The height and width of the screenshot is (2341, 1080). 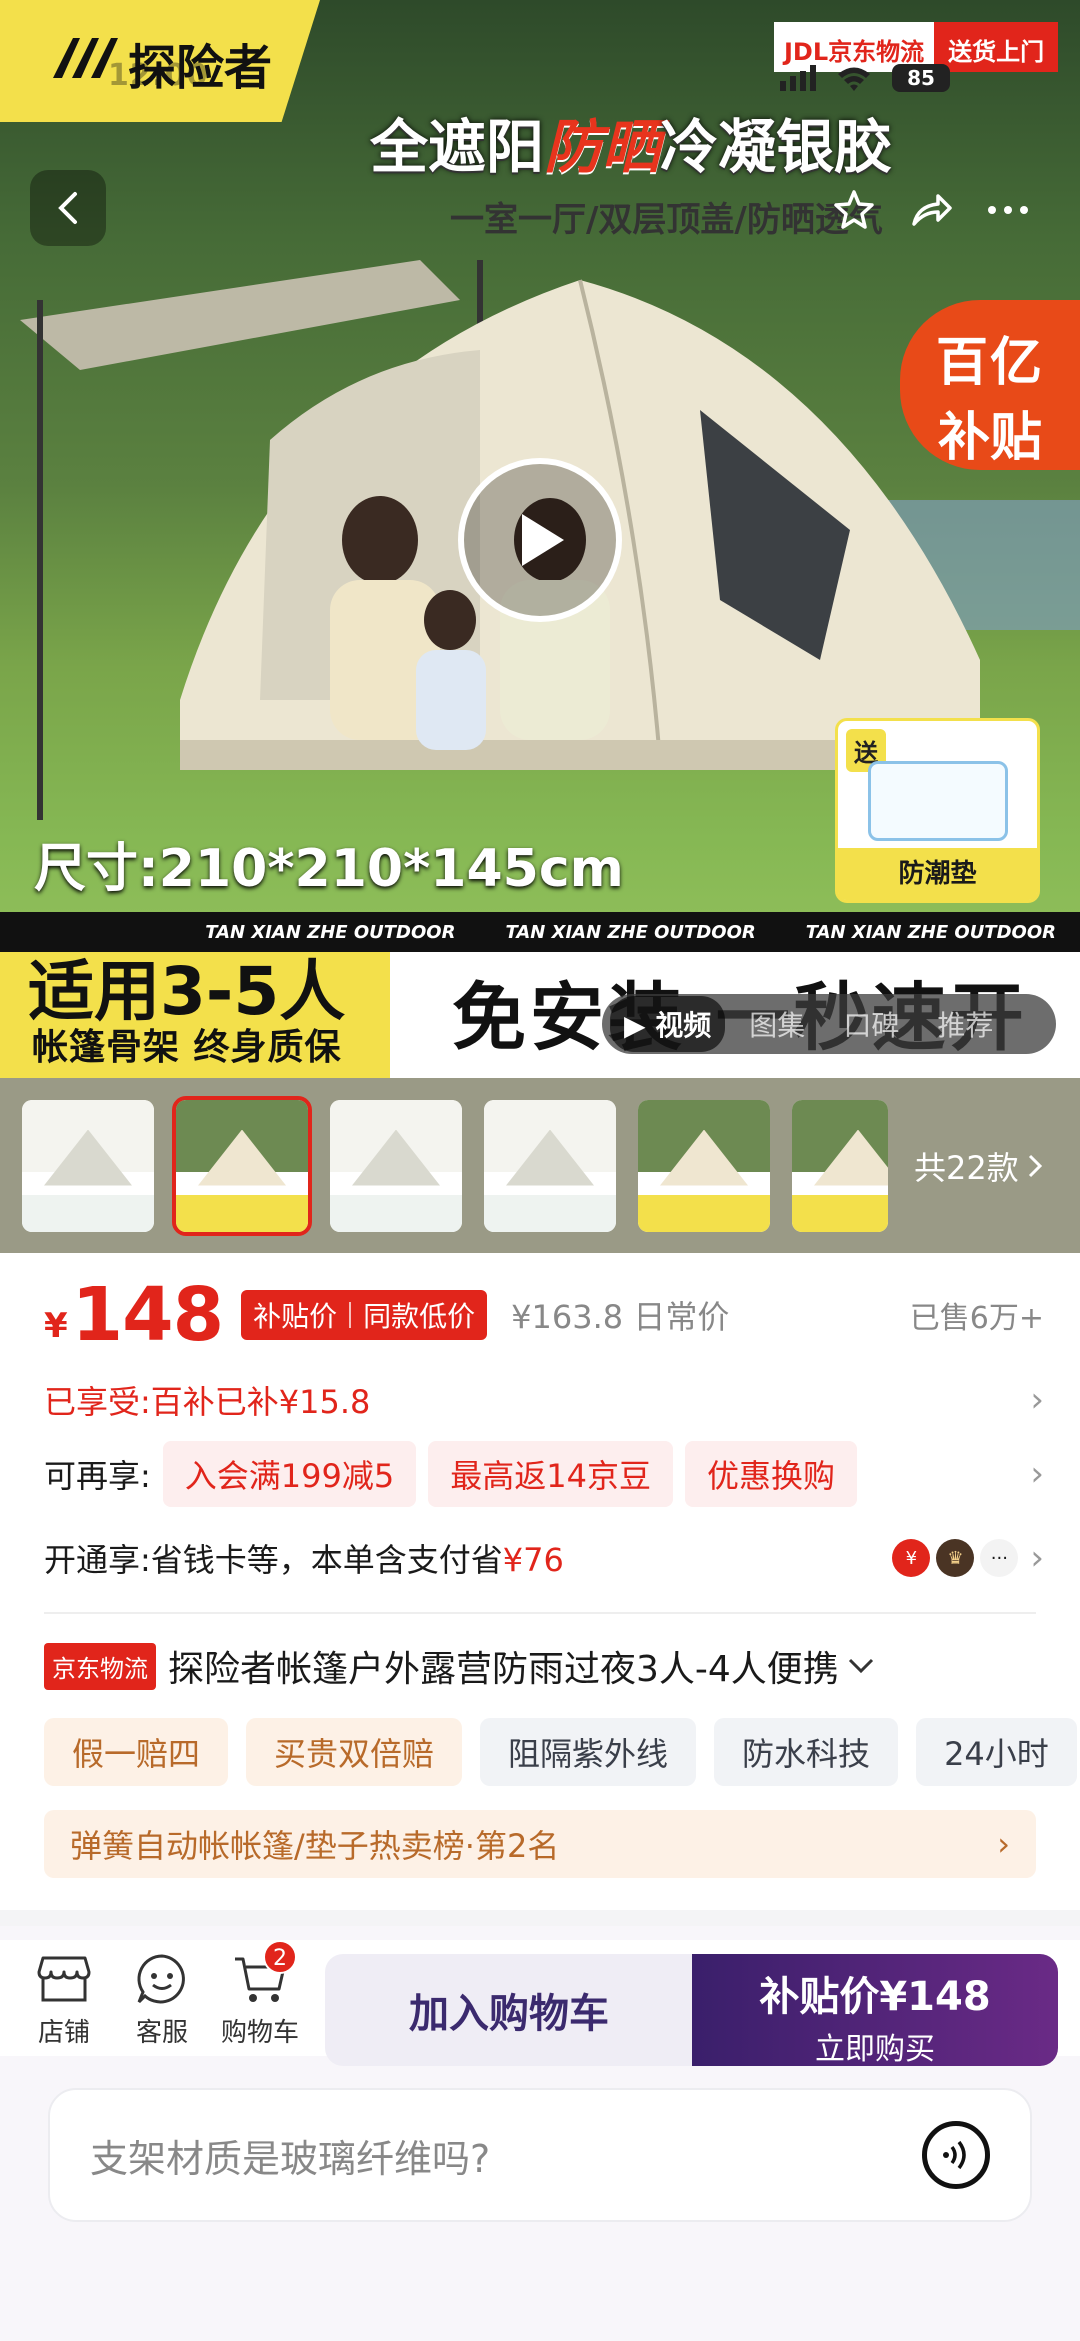 I want to click on back-button, so click(x=68, y=208).